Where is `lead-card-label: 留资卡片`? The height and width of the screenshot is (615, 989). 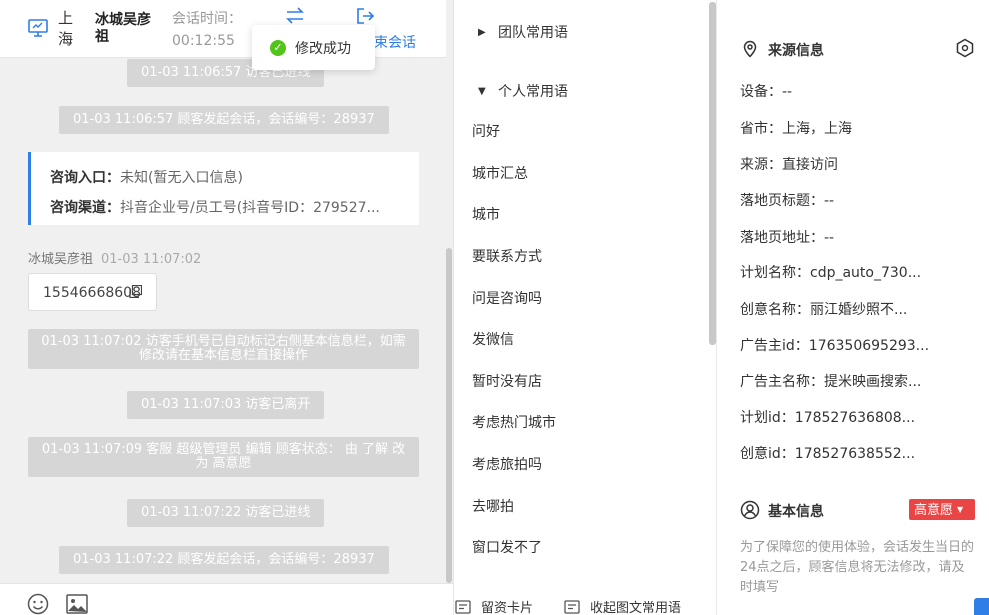 lead-card-label: 留资卡片 is located at coordinates (507, 608).